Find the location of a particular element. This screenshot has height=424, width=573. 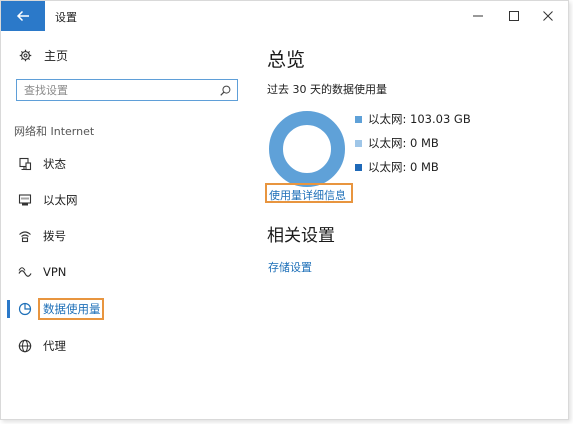

vpn-icon is located at coordinates (25, 272).